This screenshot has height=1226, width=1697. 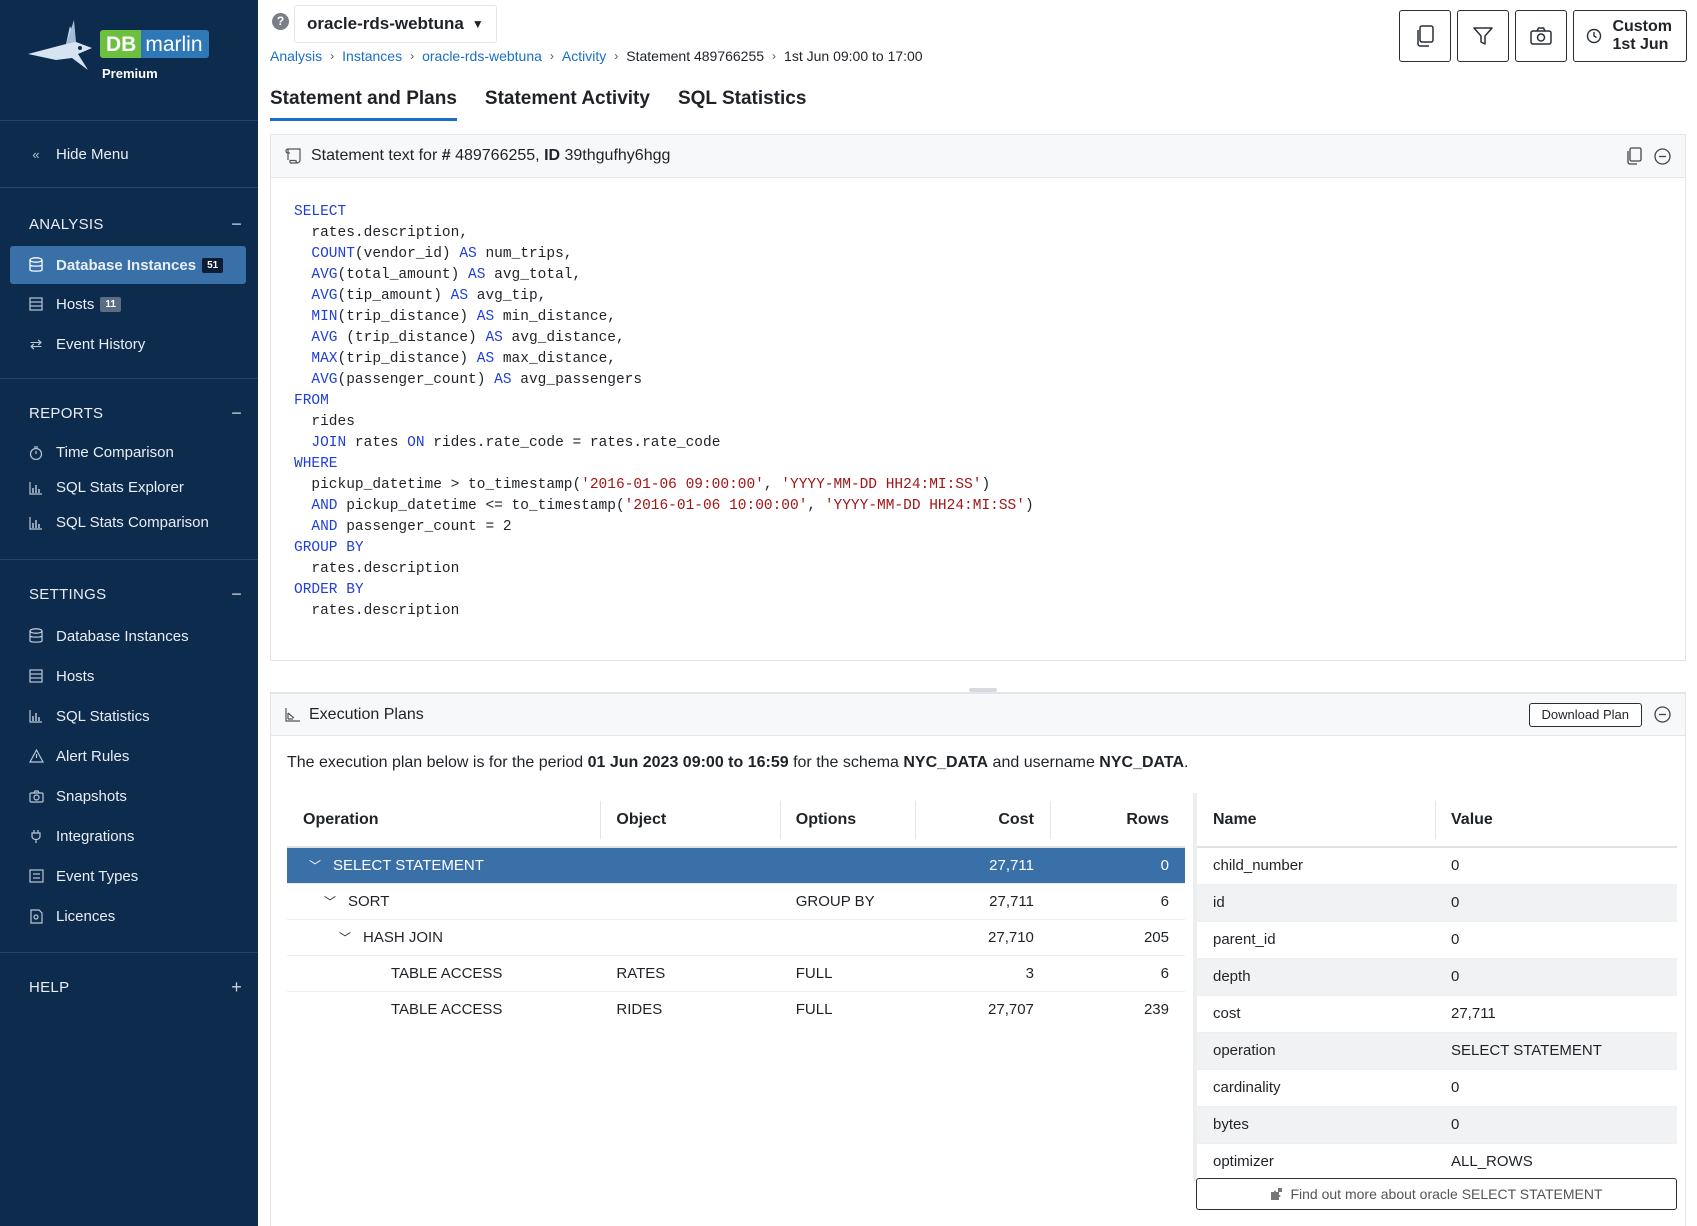 What do you see at coordinates (129, 916) in the screenshot?
I see `sidebar-item-settings-licences: Licences` at bounding box center [129, 916].